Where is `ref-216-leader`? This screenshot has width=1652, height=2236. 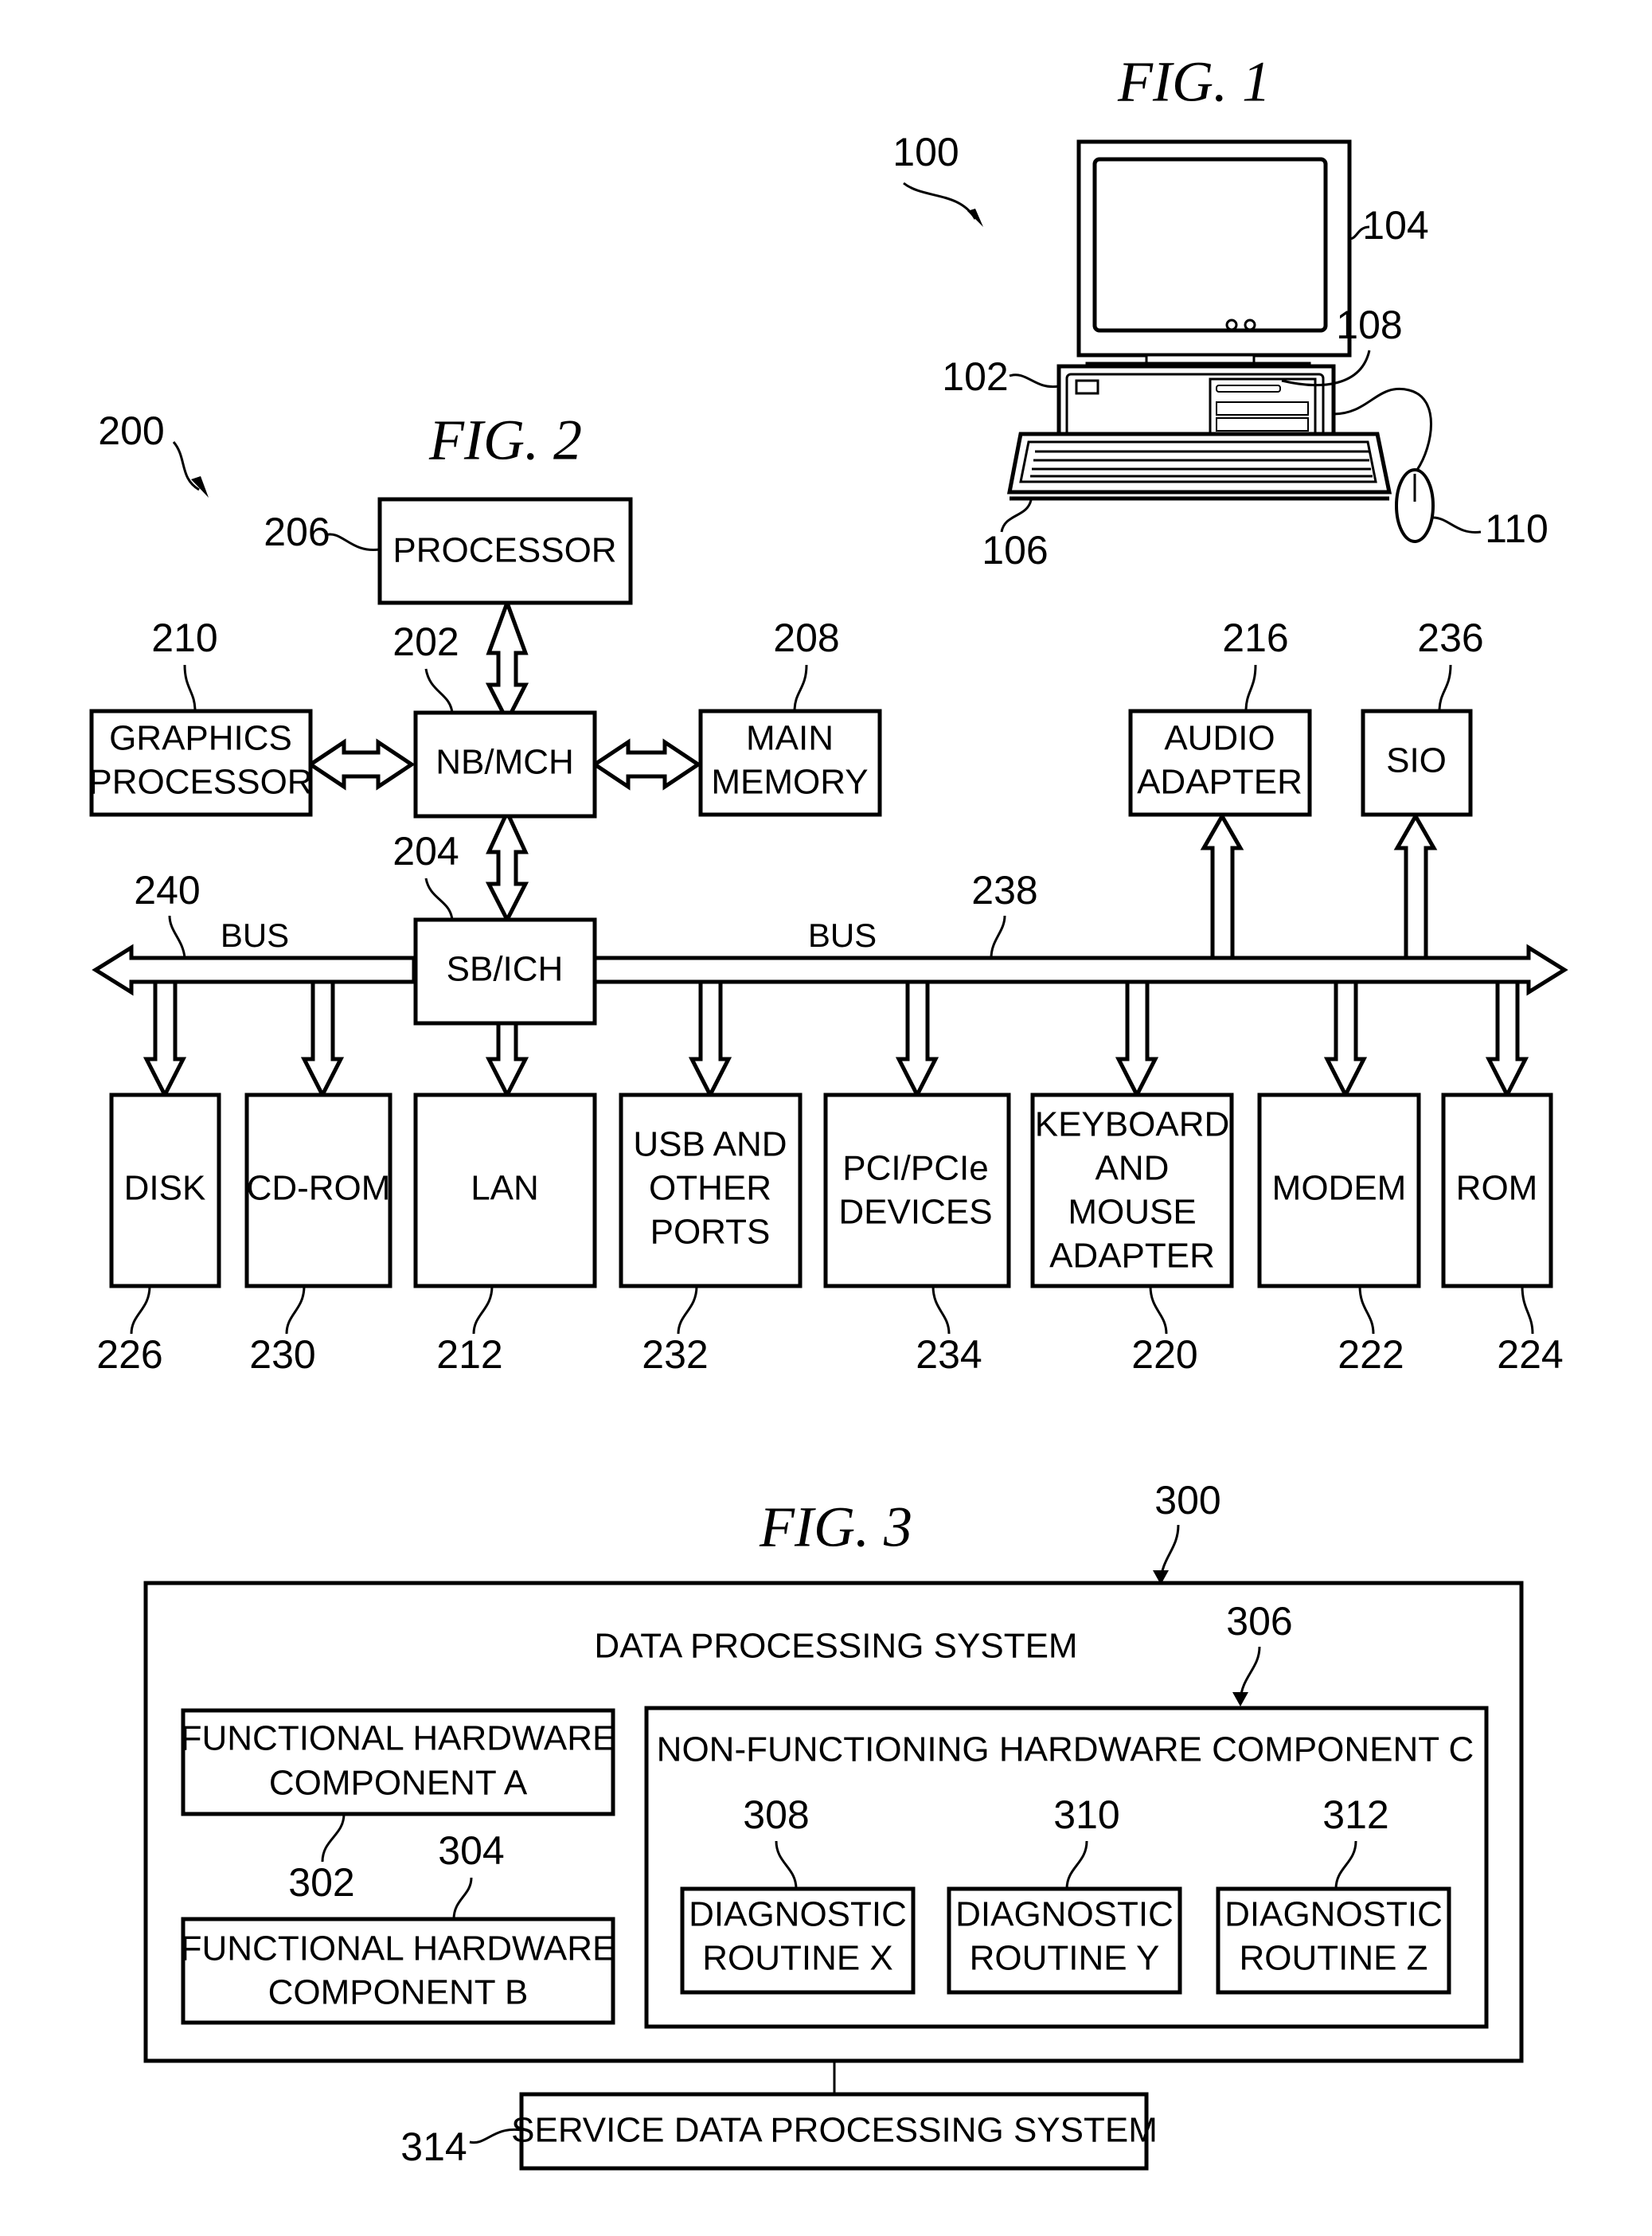
ref-216-leader is located at coordinates (1250, 688).